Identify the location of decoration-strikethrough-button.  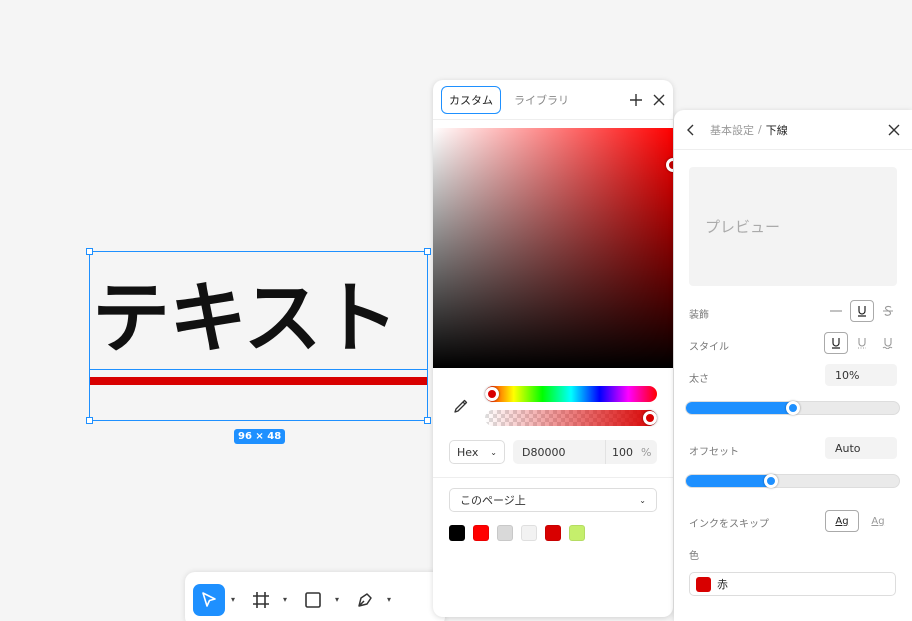
(888, 311).